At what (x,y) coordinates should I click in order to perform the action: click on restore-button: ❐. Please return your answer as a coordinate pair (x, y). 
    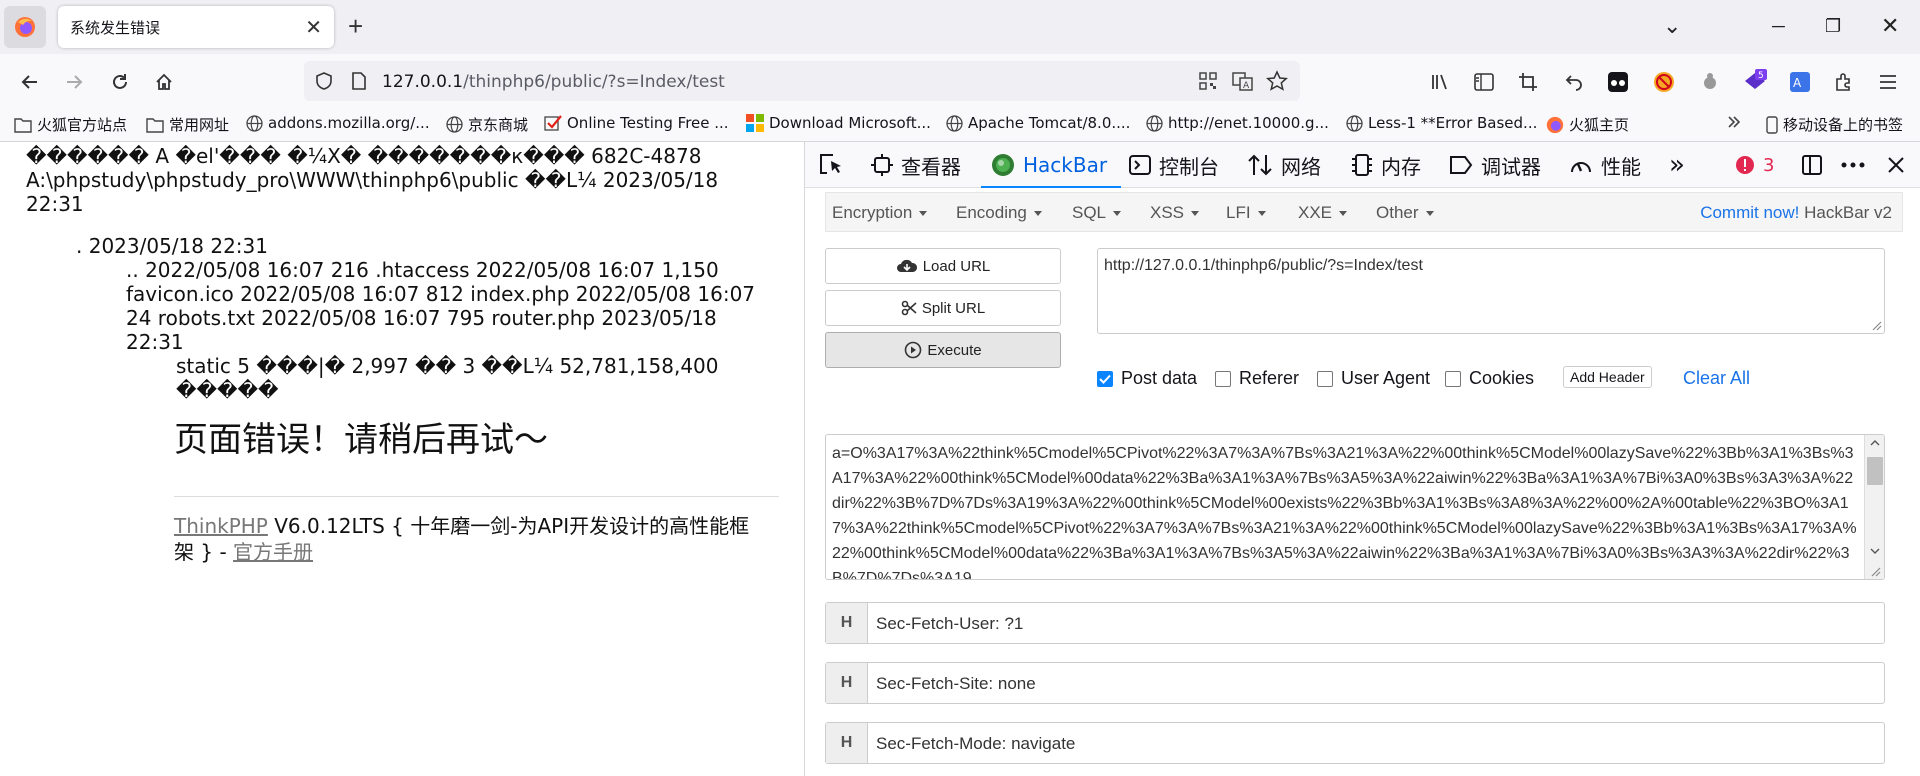
    Looking at the image, I should click on (1833, 26).